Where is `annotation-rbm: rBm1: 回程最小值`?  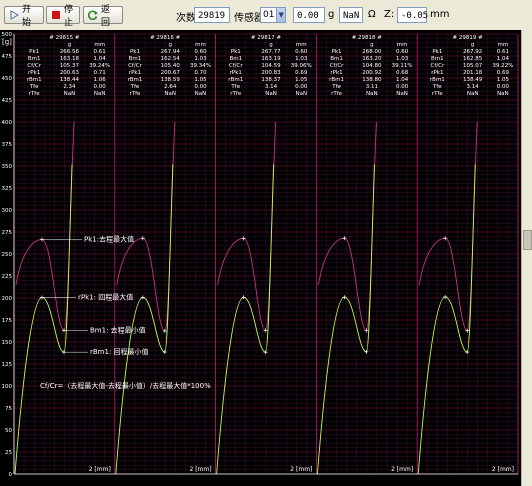 annotation-rbm: rBm1: 回程最小值 is located at coordinates (119, 351).